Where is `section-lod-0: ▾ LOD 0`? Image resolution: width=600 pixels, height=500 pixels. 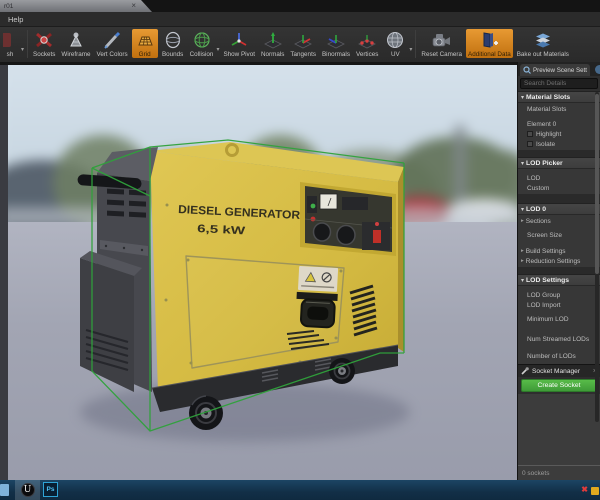 section-lod-0: ▾ LOD 0 is located at coordinates (559, 209).